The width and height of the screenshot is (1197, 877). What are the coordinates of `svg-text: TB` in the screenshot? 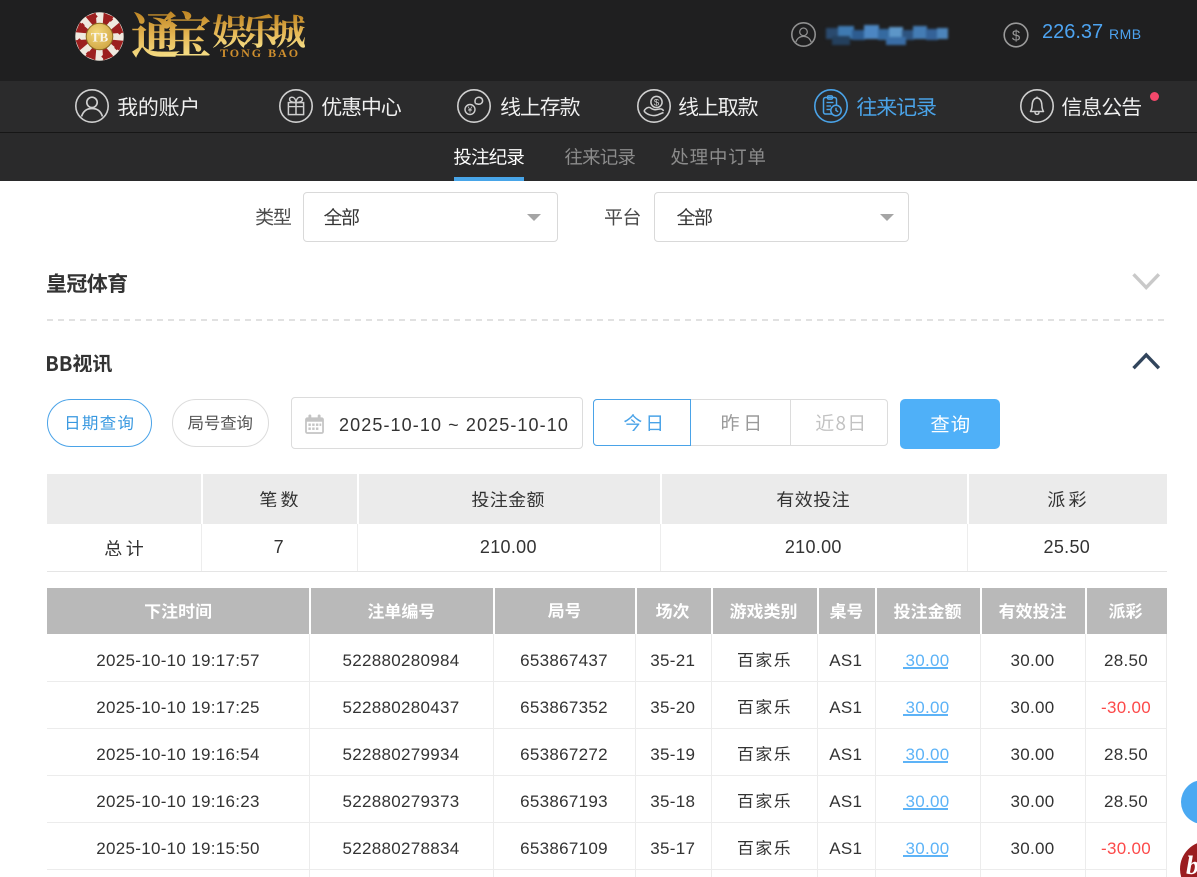 It's located at (100, 37).